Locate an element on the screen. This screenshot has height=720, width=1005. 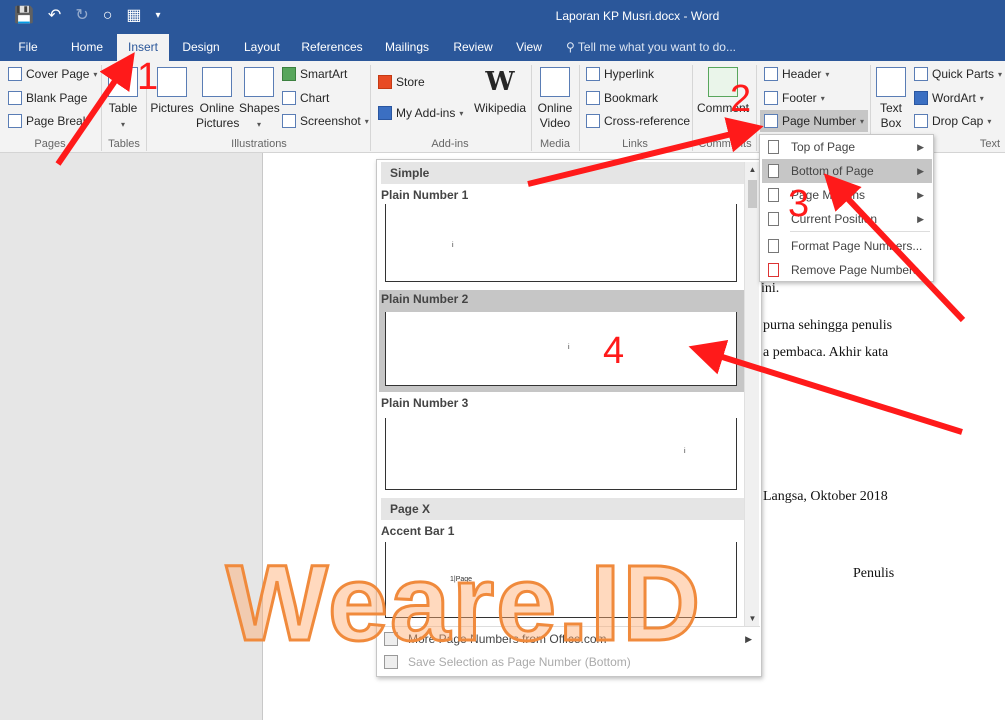
arrow-to-bottom-of-page is located at coordinates (894, 248).